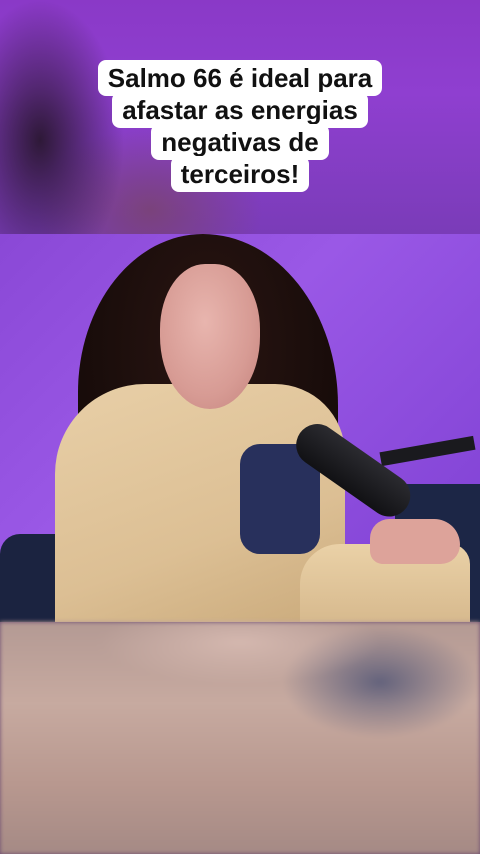  I want to click on mic-arm, so click(427, 451).